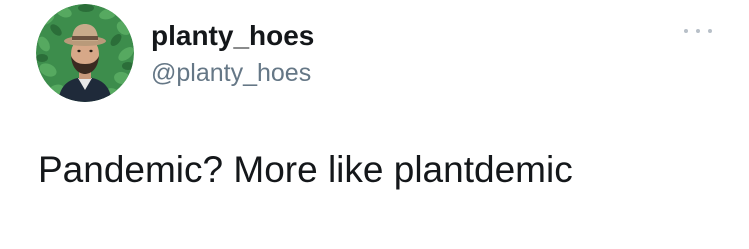 The image size is (749, 249). I want to click on display-name: planty_hoes, so click(232, 36).